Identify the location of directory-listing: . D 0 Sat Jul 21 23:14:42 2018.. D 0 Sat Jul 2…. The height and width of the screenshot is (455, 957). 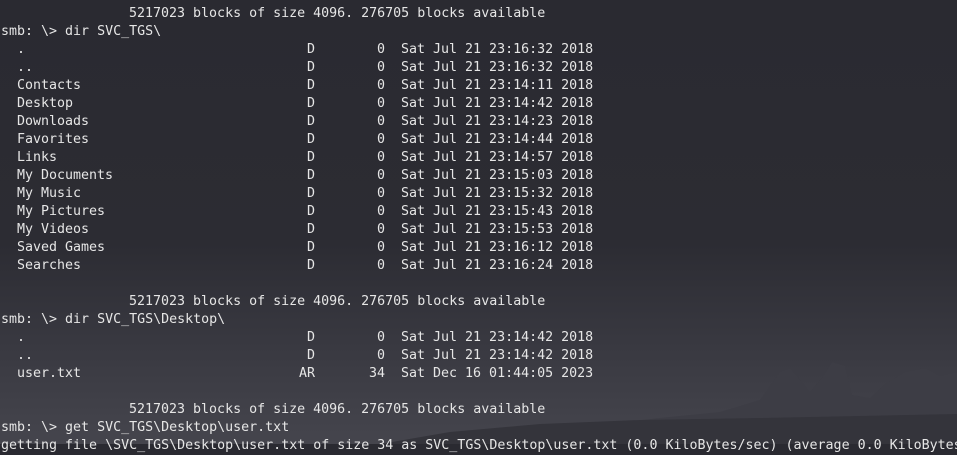
(479, 356).